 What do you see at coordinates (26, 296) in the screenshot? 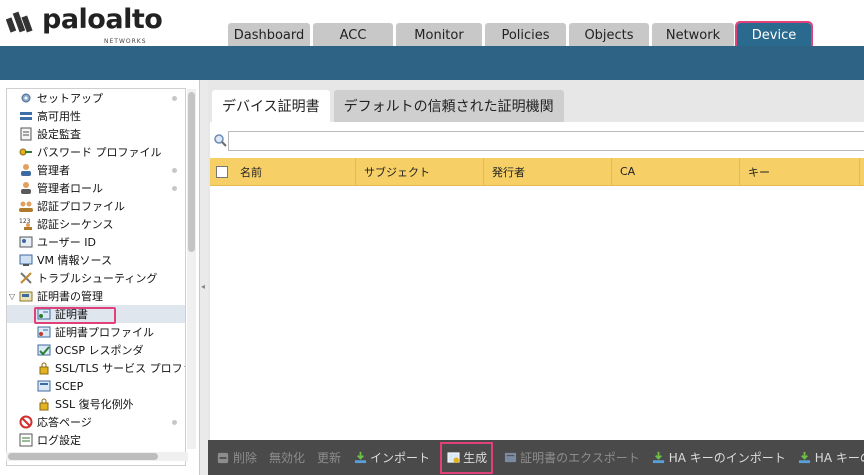
I see `certificate-folder-icon` at bounding box center [26, 296].